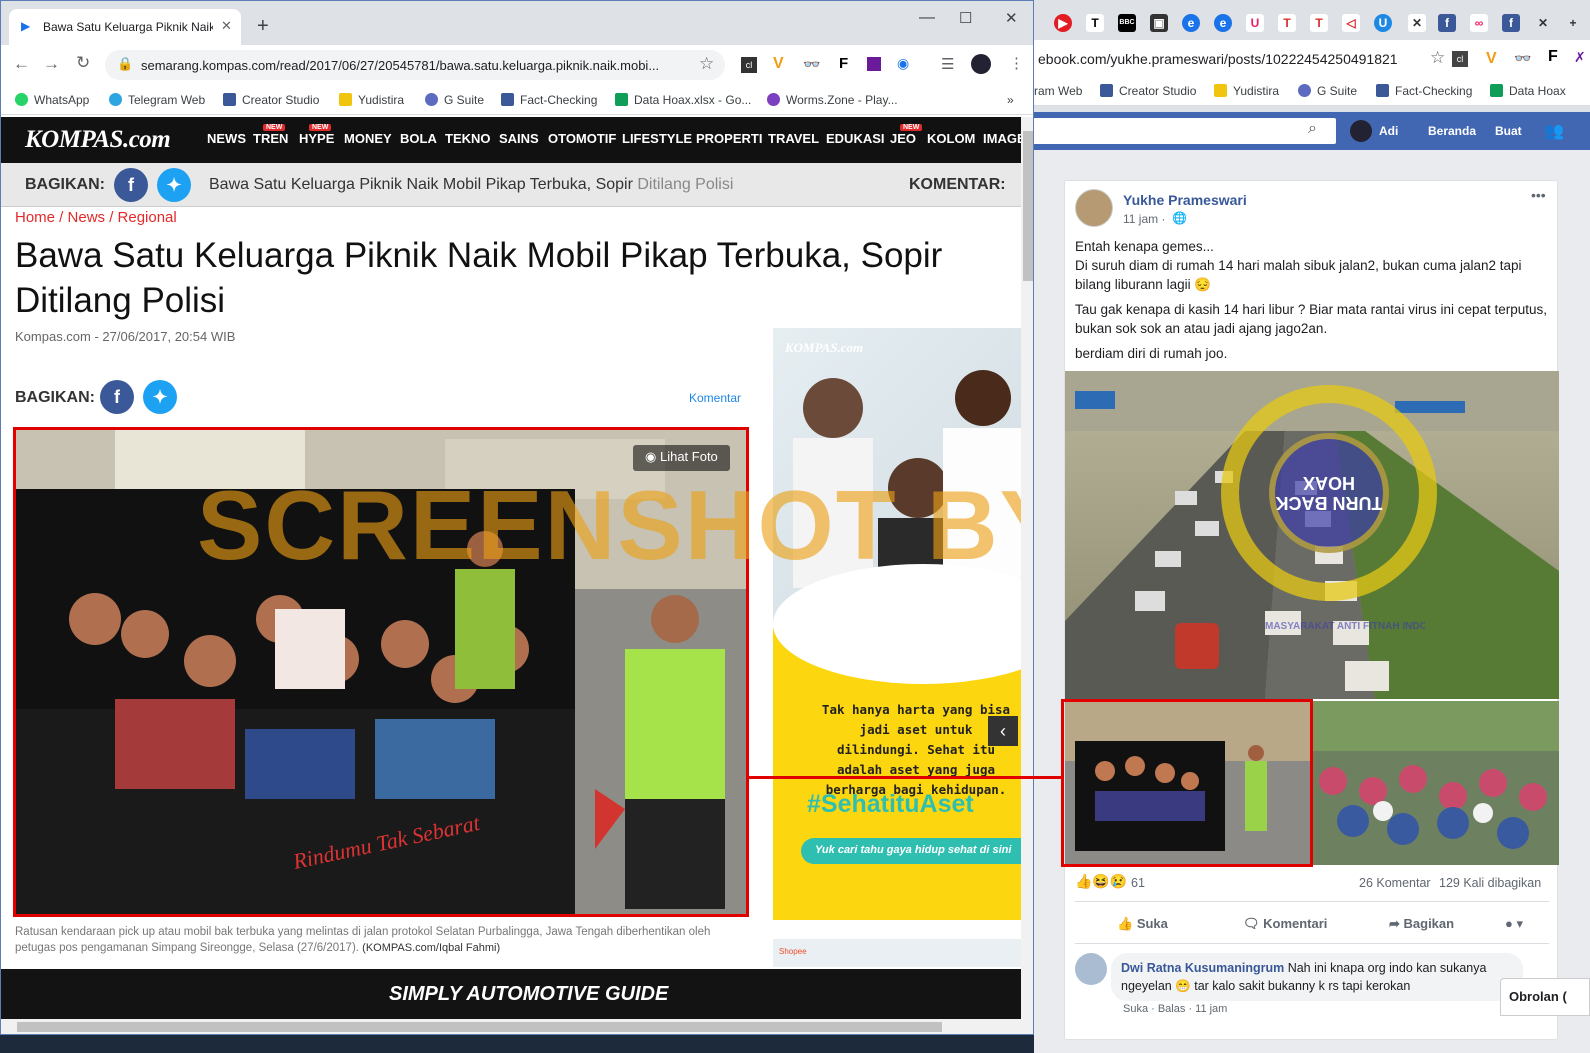 The image size is (1590, 1053). I want to click on nav-item-travel: TRAVEL, so click(793, 138).